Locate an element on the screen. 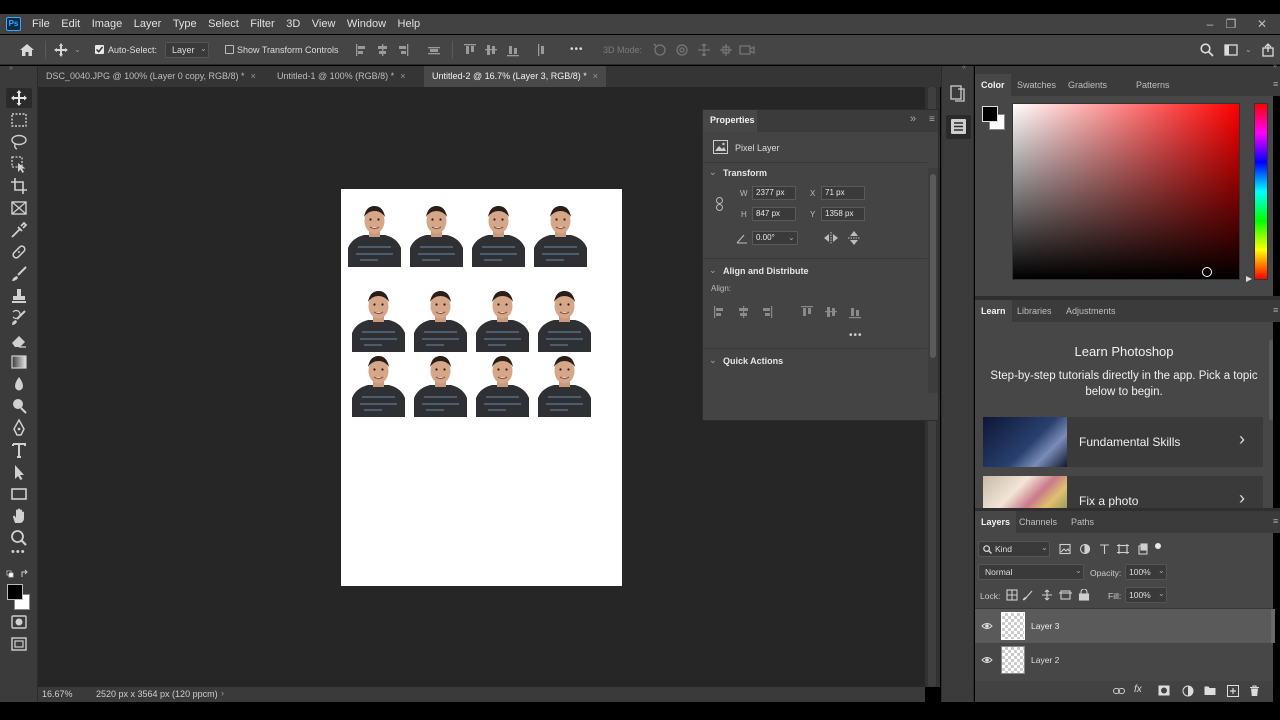  home-icon is located at coordinates (27, 50).